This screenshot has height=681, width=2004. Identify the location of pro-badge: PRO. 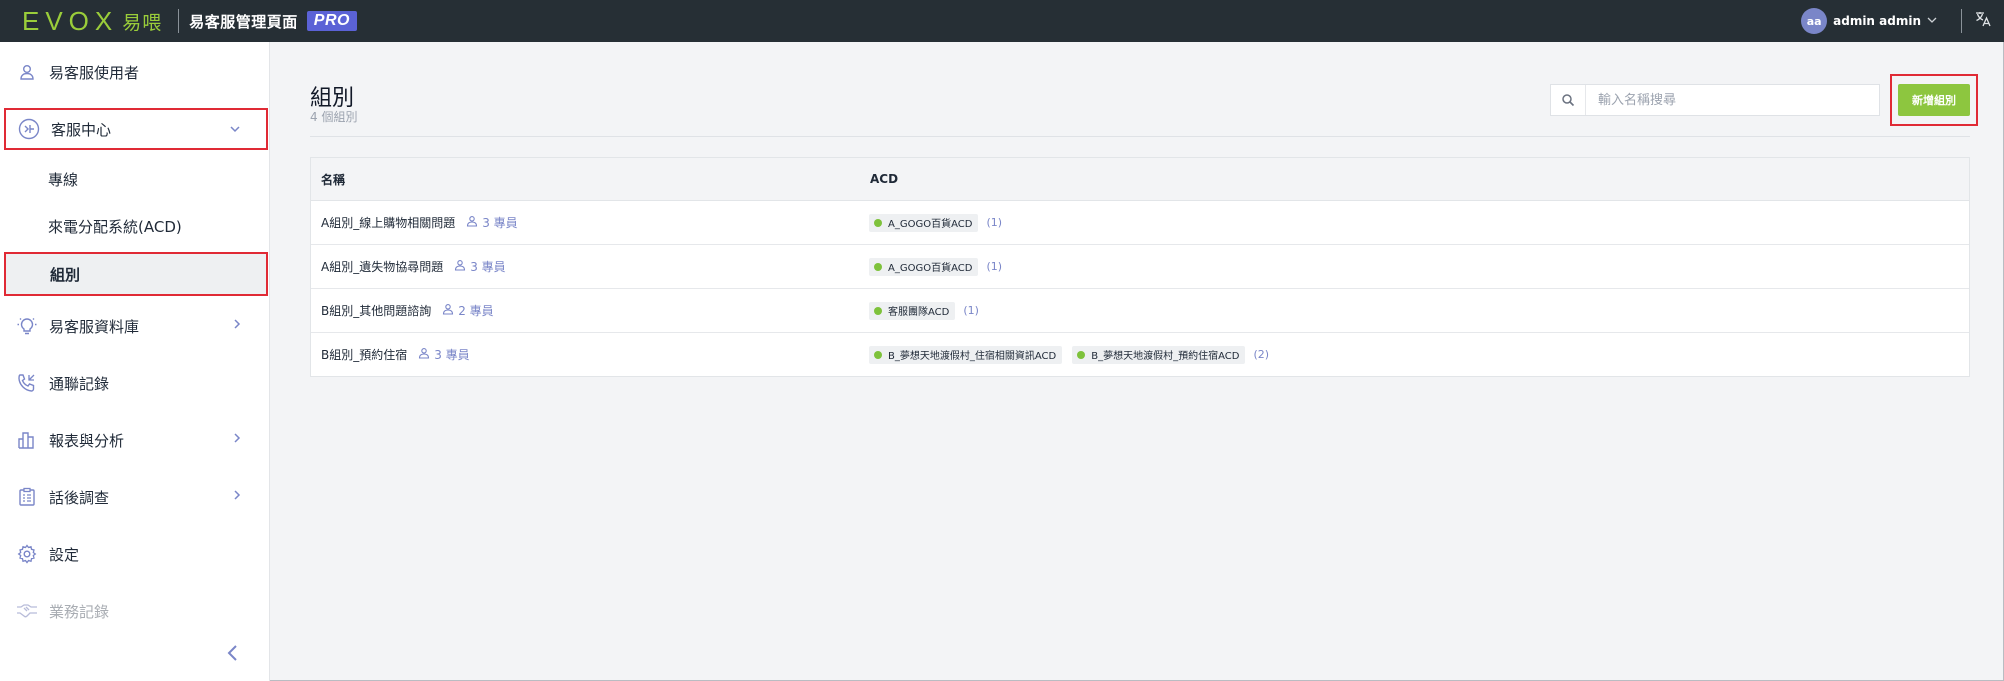
(331, 21).